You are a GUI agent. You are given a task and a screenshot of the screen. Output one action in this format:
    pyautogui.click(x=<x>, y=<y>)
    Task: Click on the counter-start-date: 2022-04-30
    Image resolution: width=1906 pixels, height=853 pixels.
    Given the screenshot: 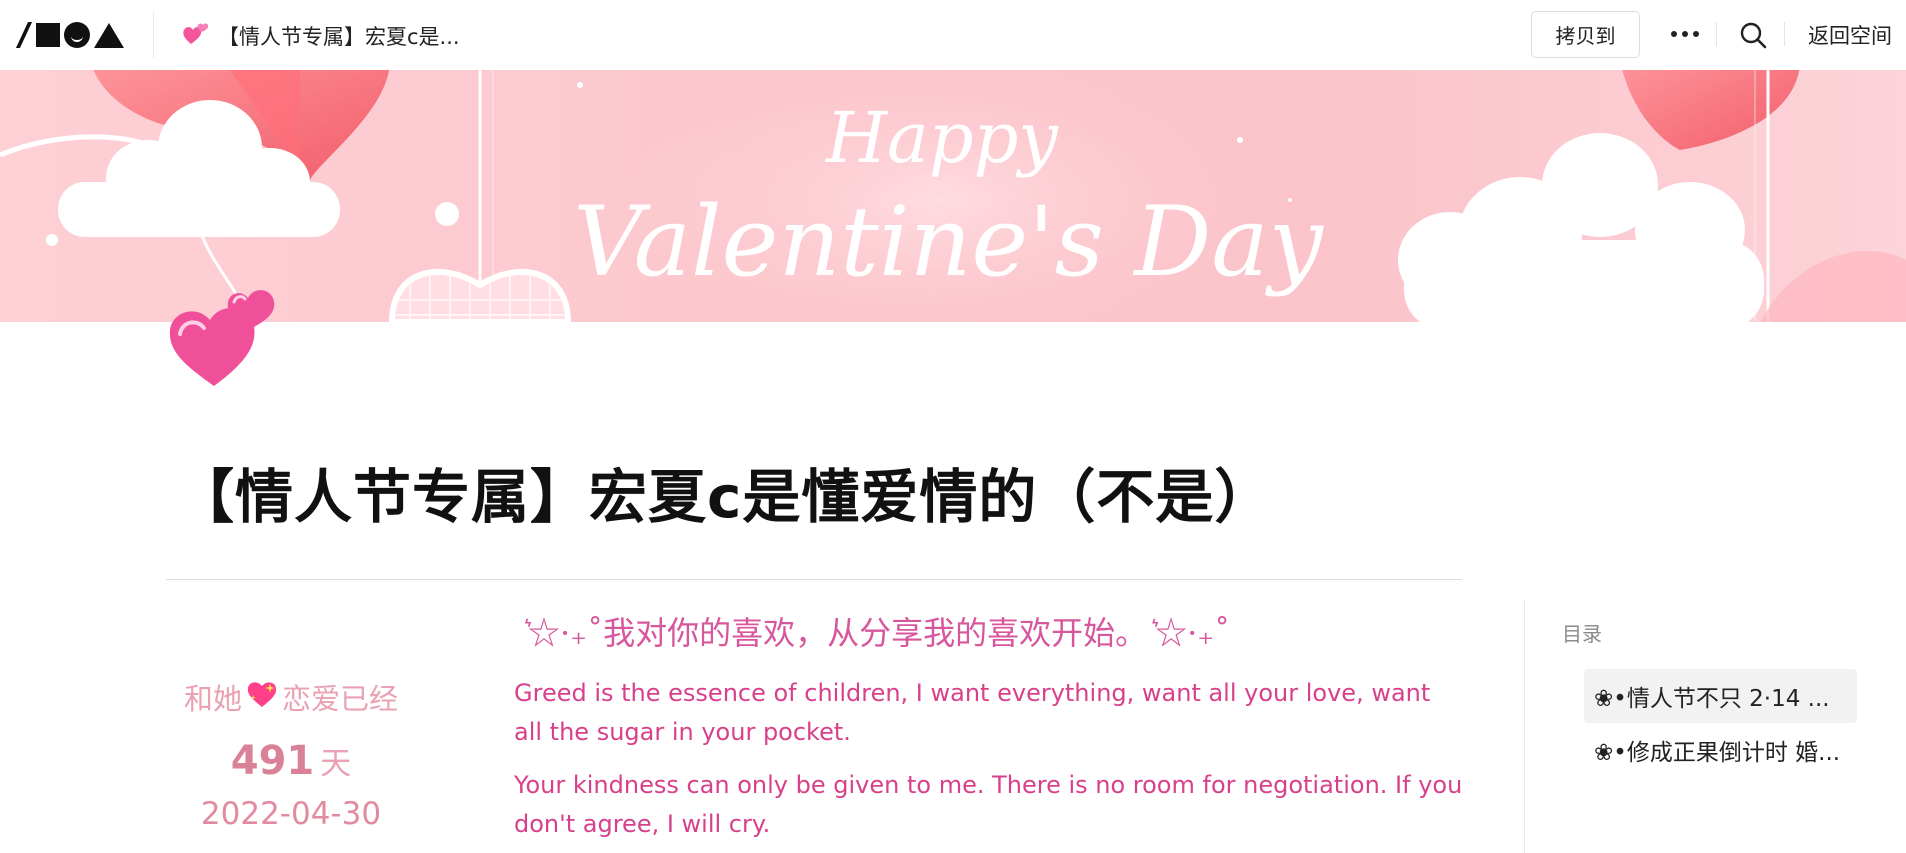 What is the action you would take?
    pyautogui.click(x=291, y=814)
    